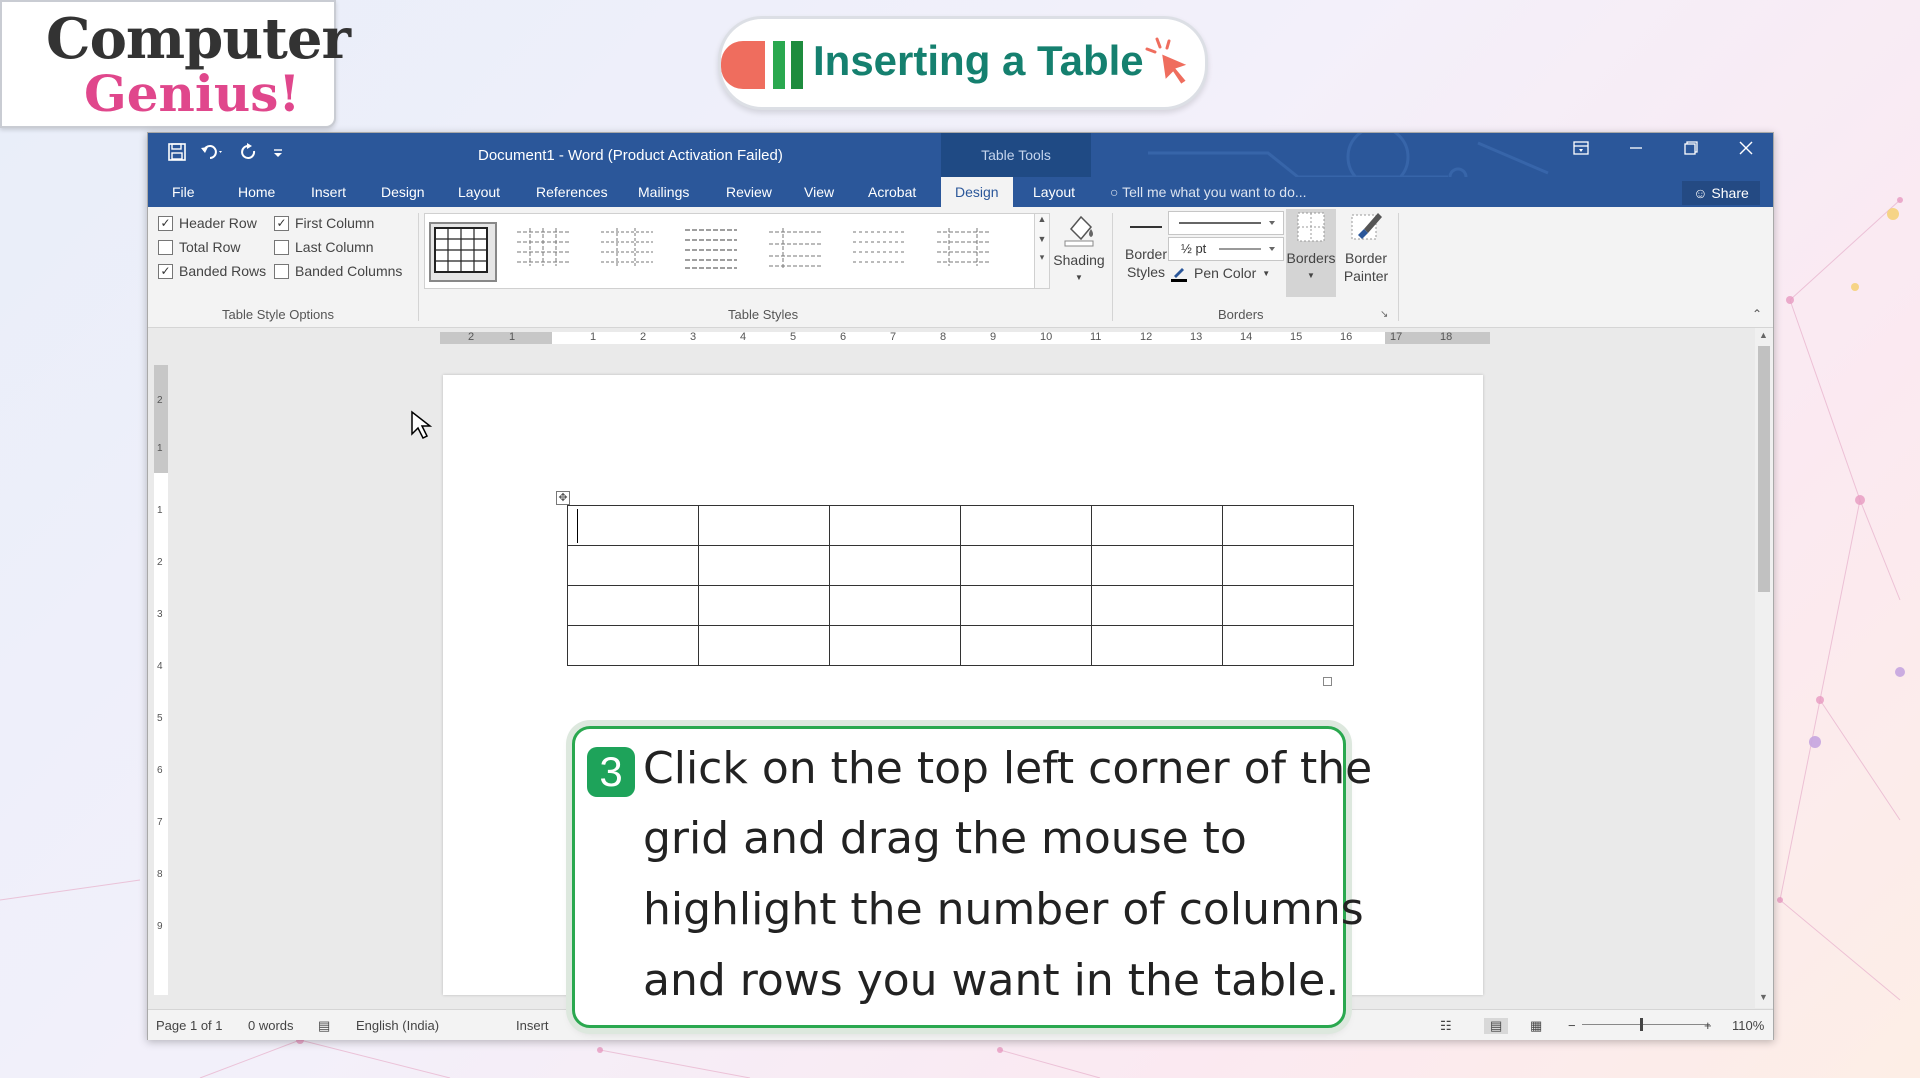 The image size is (1920, 1078). Describe the element at coordinates (1226, 249) in the screenshot. I see `line-weight-dropdown: ½ pt` at that location.